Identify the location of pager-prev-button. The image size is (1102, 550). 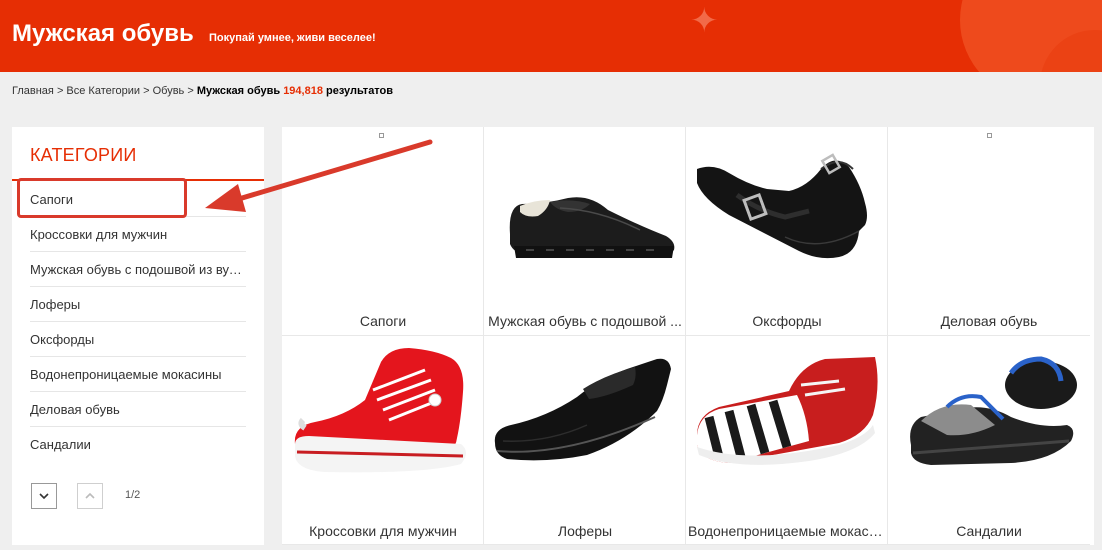
(90, 496).